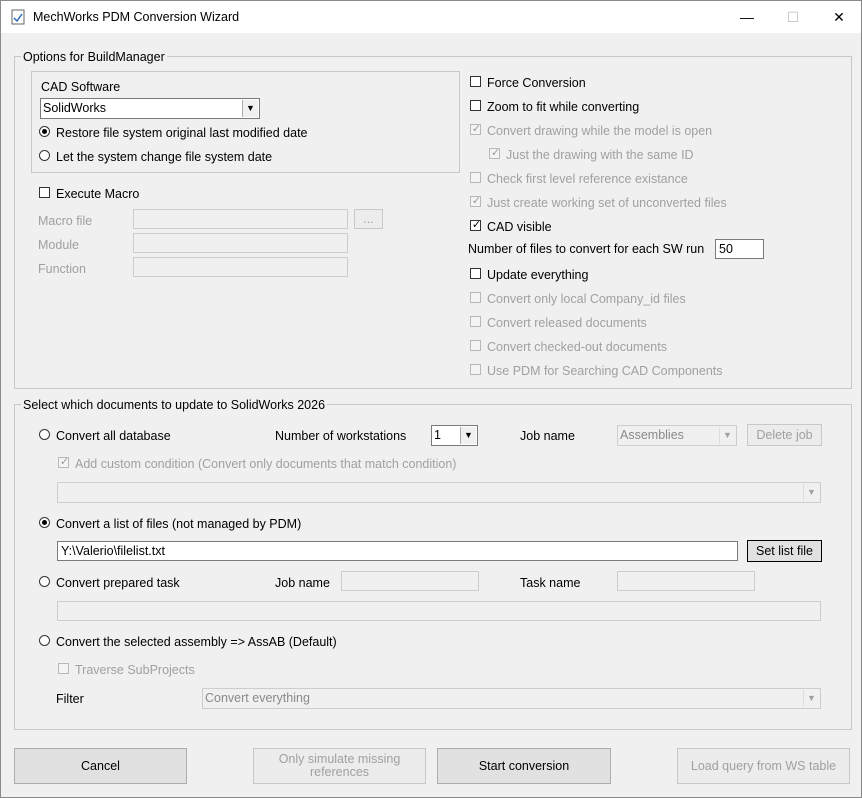 This screenshot has width=862, height=798. Describe the element at coordinates (475, 273) in the screenshot. I see `update-everything-checkbox` at that location.